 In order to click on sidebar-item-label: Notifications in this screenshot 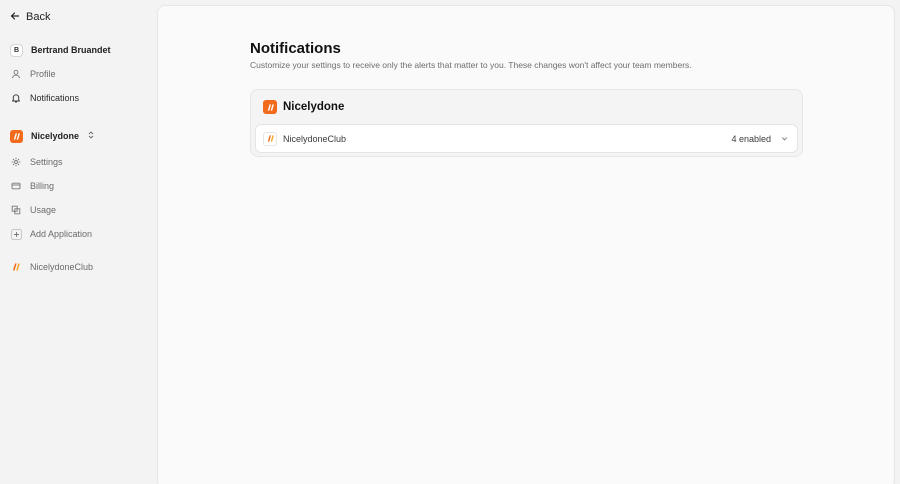, I will do `click(55, 98)`.